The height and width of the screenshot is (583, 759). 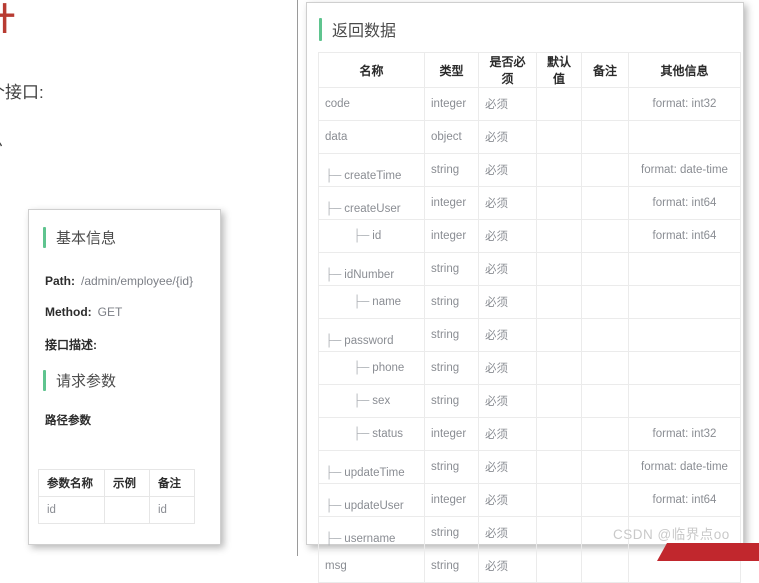 I want to click on return-cell-extra: format: date-time, so click(x=684, y=170).